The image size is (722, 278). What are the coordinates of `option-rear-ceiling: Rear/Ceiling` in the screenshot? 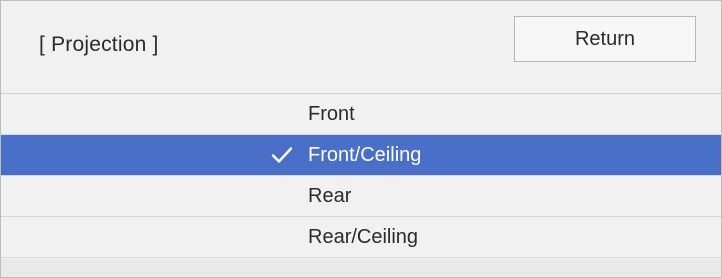 It's located at (361, 237).